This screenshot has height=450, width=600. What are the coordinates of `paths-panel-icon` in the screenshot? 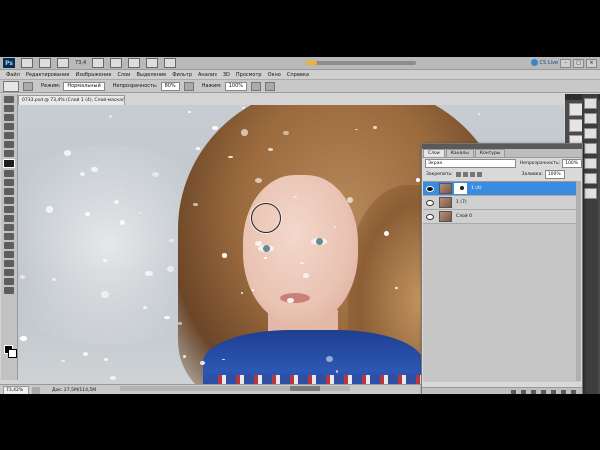 It's located at (590, 193).